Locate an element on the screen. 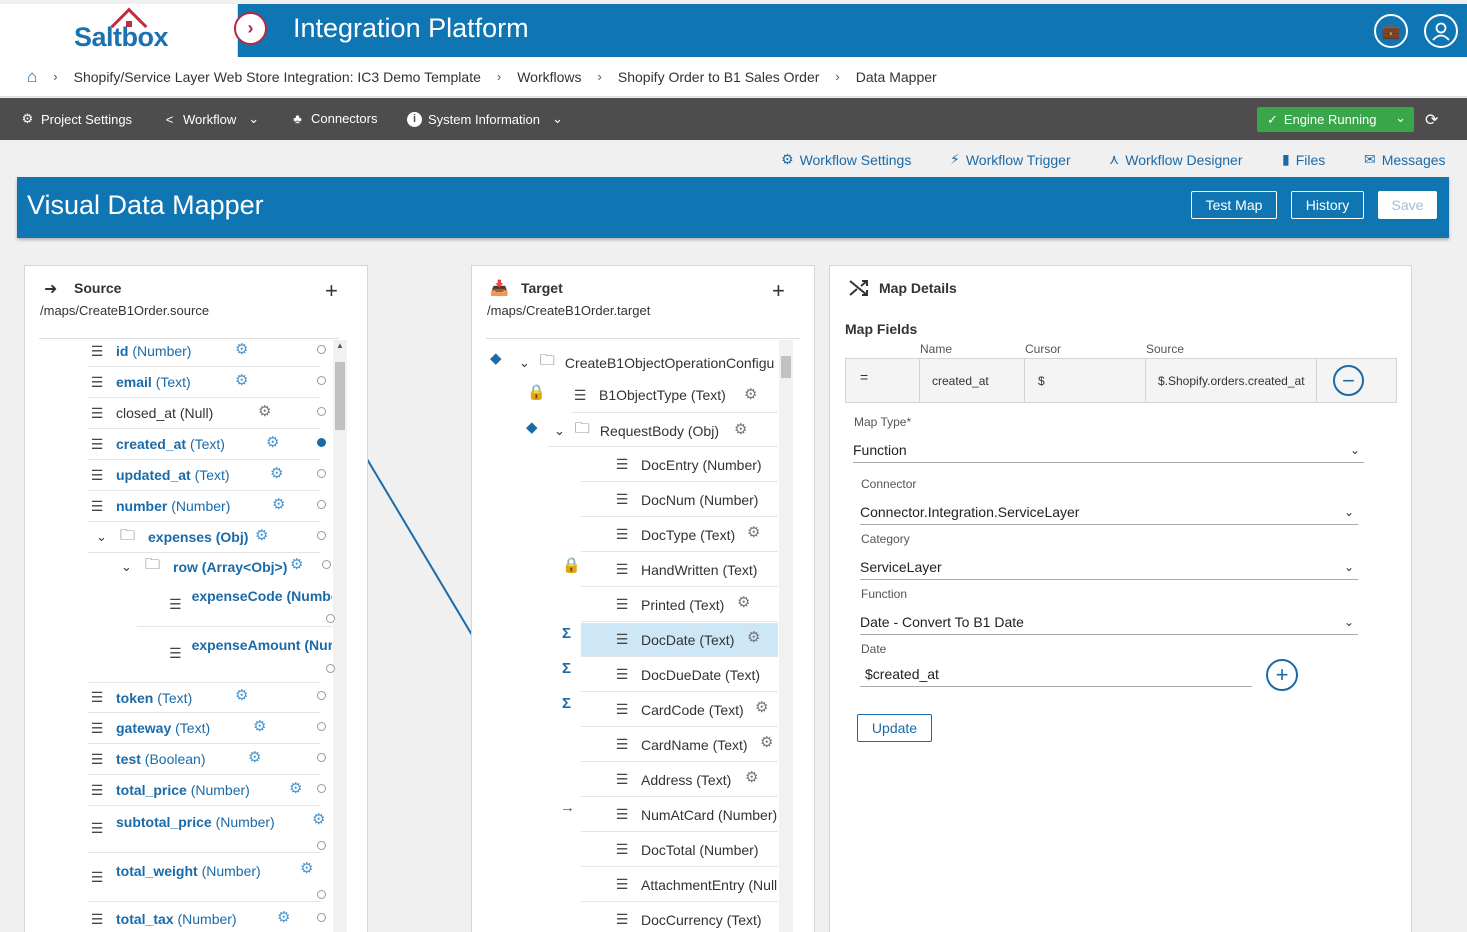 The height and width of the screenshot is (932, 1467). target-row-cardname: ☰ CardName (Text) is located at coordinates (679, 745).